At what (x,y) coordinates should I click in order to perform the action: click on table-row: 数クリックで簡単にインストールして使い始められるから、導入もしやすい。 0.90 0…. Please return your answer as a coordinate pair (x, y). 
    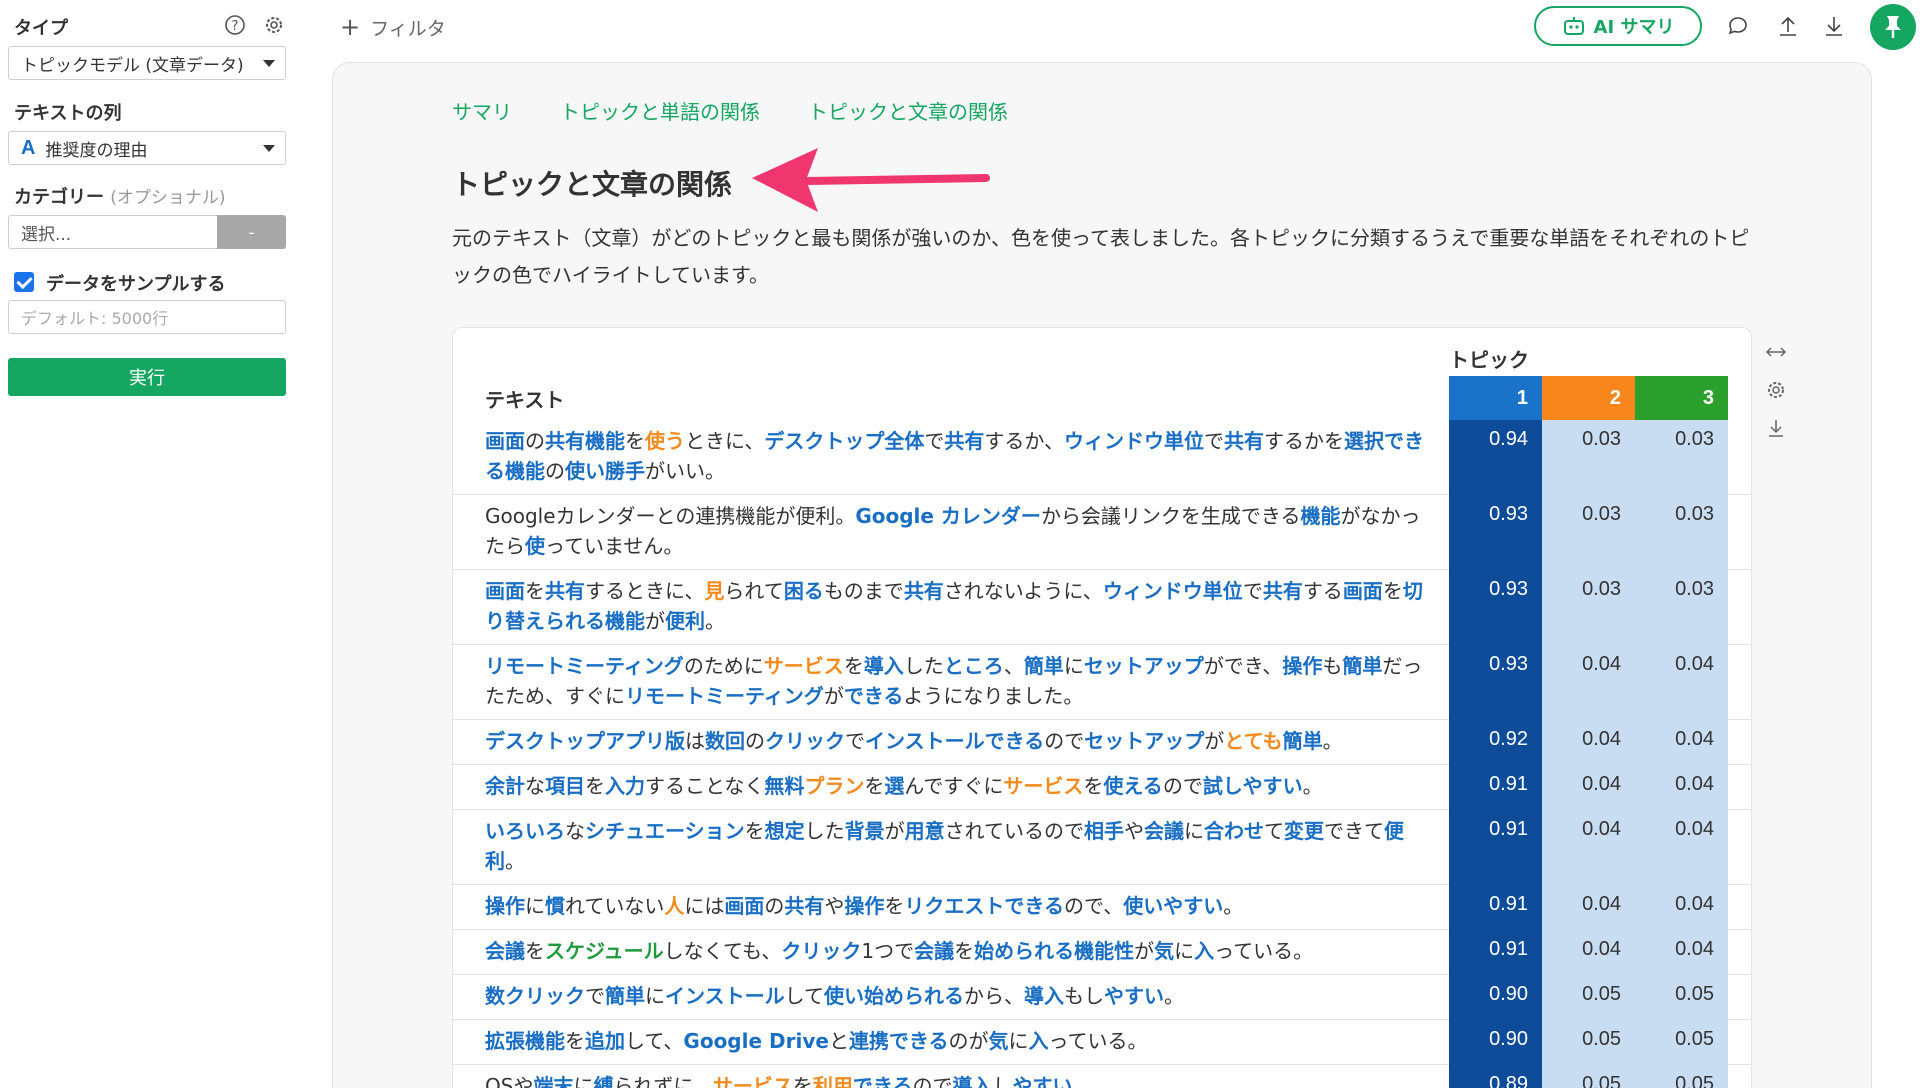
    Looking at the image, I should click on (1102, 997).